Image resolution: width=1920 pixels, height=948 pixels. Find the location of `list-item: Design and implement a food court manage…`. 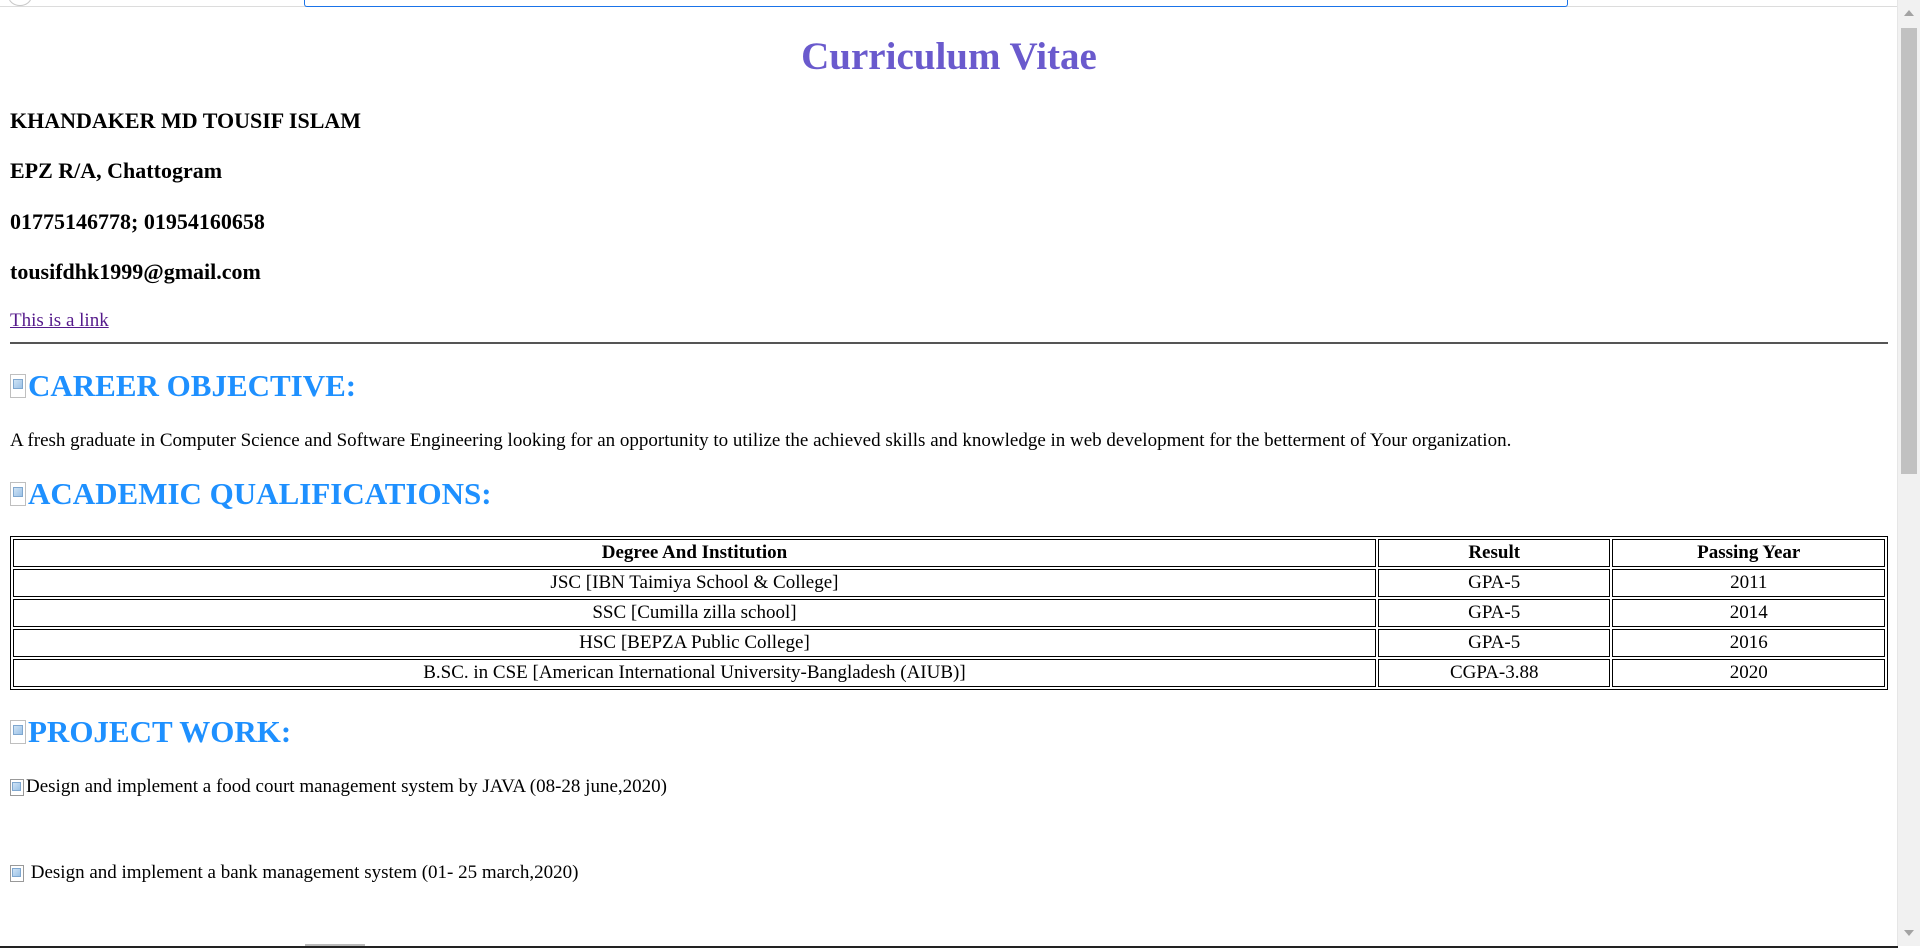

list-item: Design and implement a food court manage… is located at coordinates (338, 787).